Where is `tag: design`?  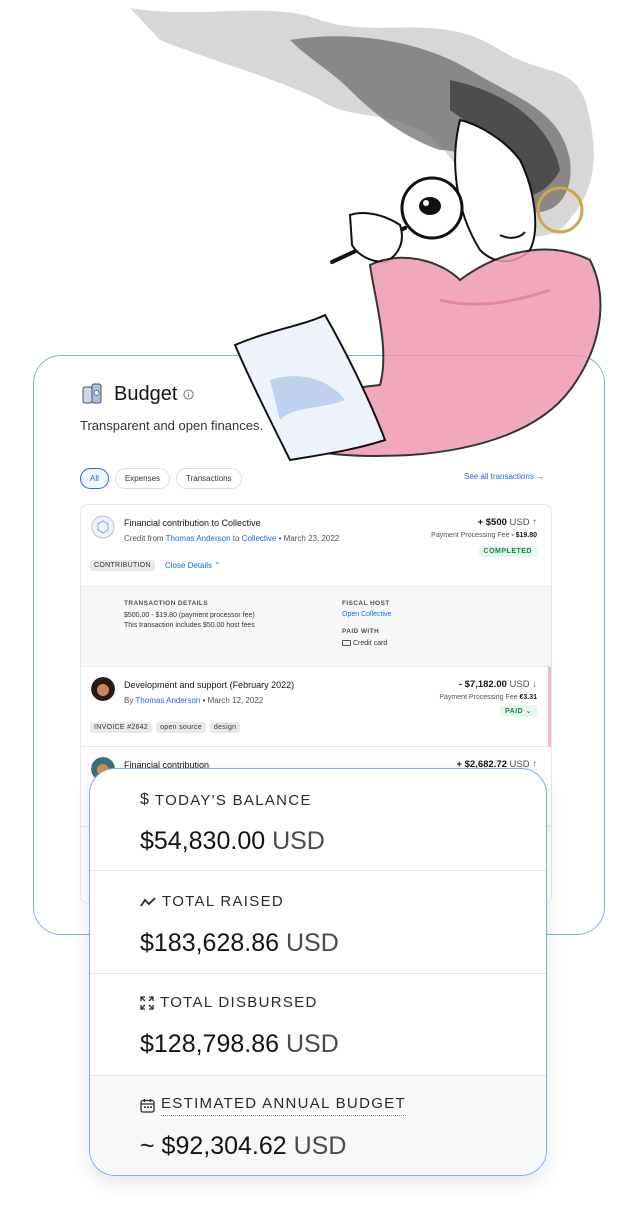 tag: design is located at coordinates (225, 727).